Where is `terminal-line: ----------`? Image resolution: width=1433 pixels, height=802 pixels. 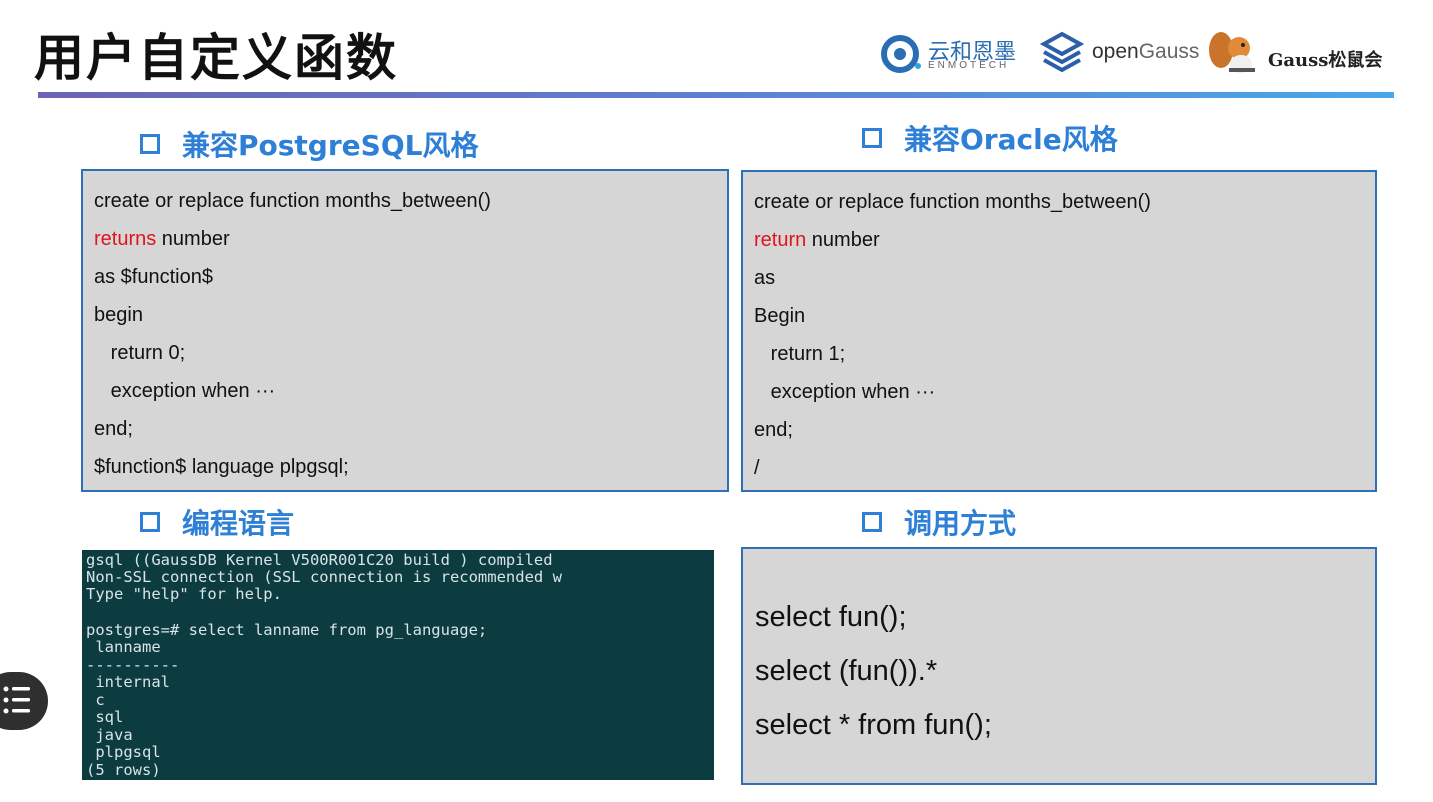
terminal-line: ---------- is located at coordinates (133, 665).